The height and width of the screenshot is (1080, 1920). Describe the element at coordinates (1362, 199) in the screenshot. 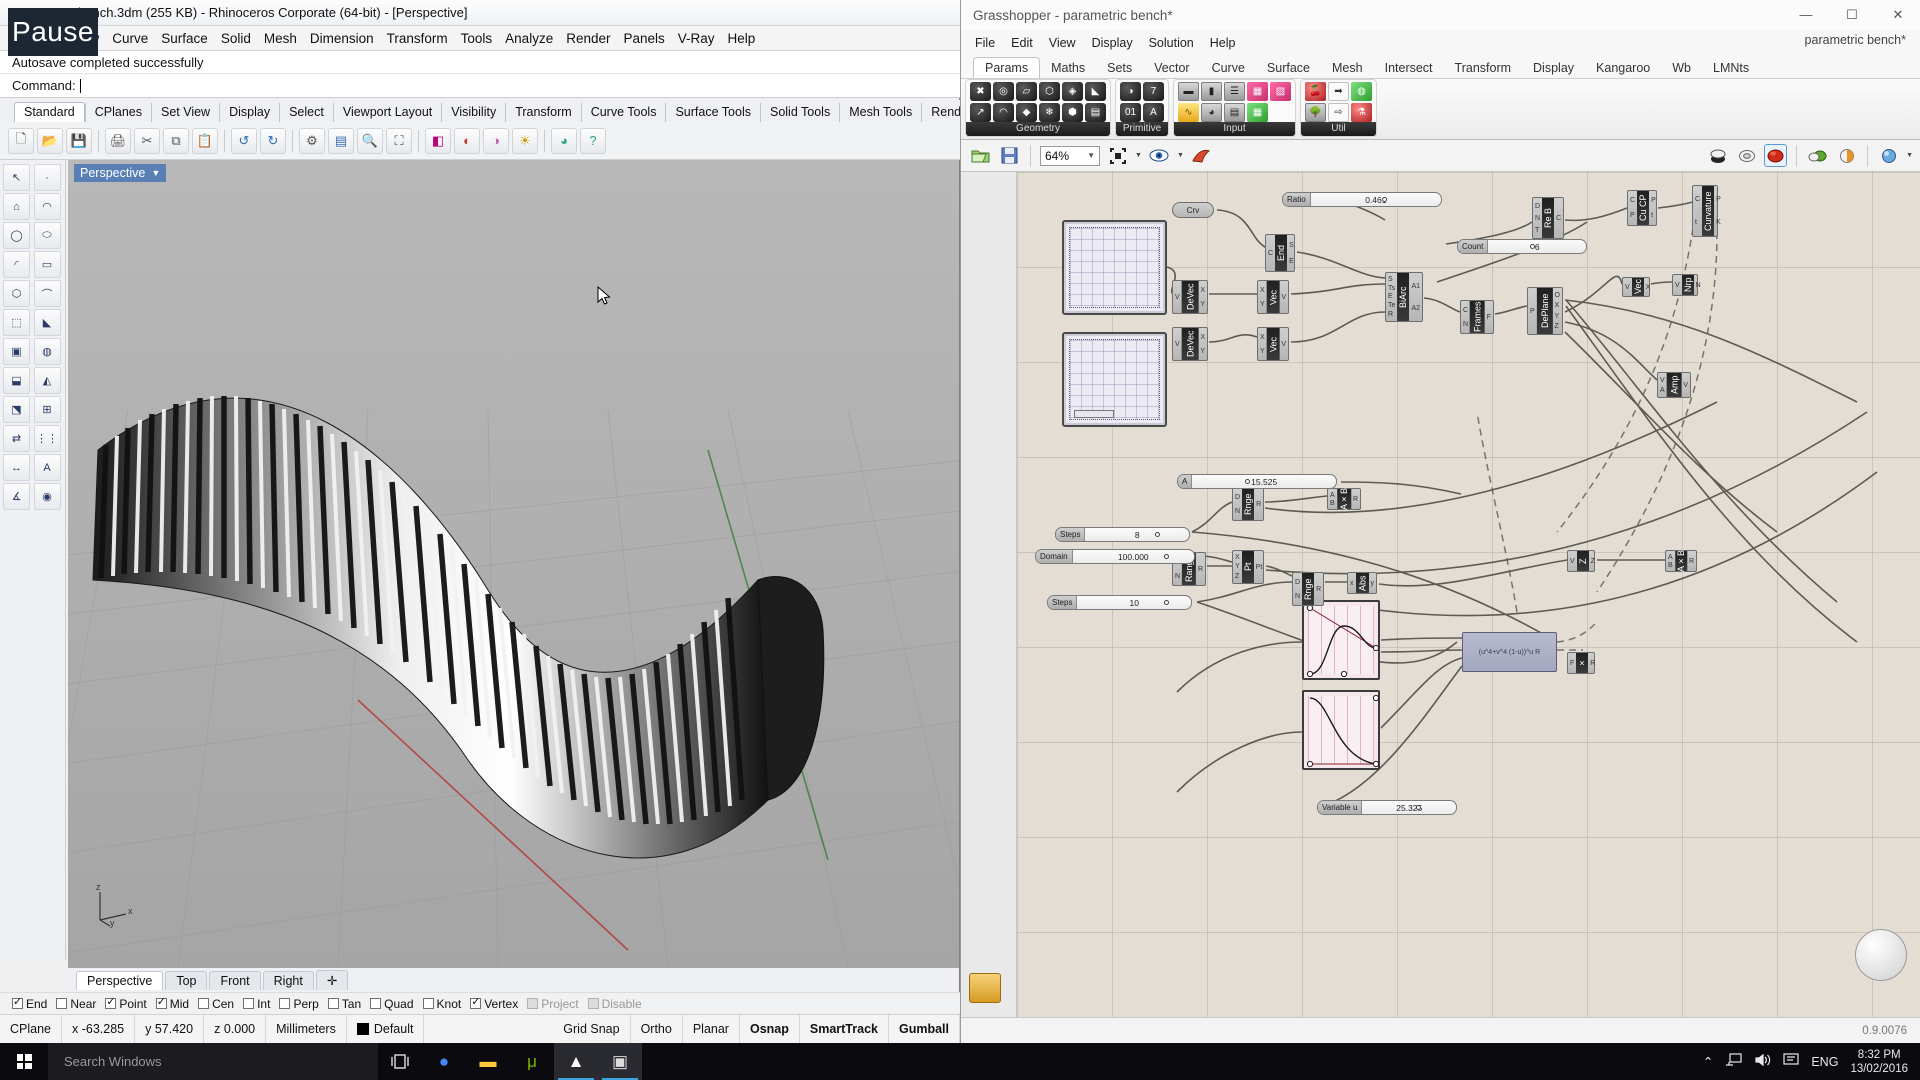

I see `number-slider-ratio: Ratio 0.461` at that location.